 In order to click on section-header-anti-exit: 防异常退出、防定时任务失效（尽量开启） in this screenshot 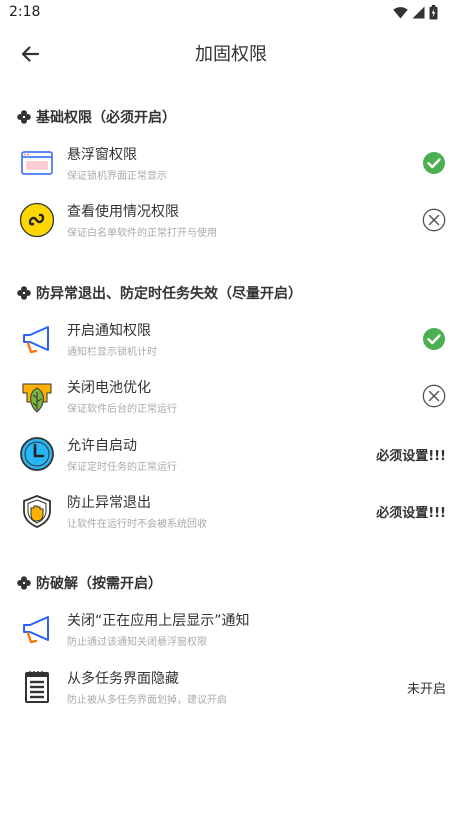, I will do `click(159, 293)`.